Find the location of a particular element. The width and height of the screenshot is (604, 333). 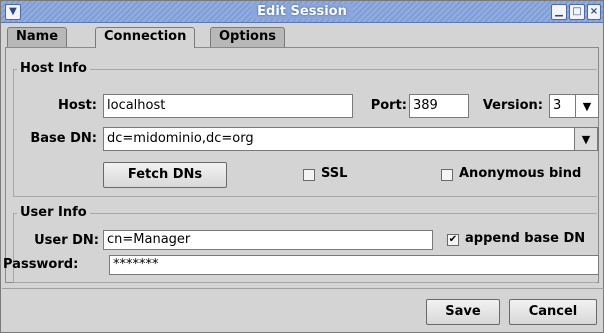

minimize-icon: ▁ is located at coordinates (559, 11).